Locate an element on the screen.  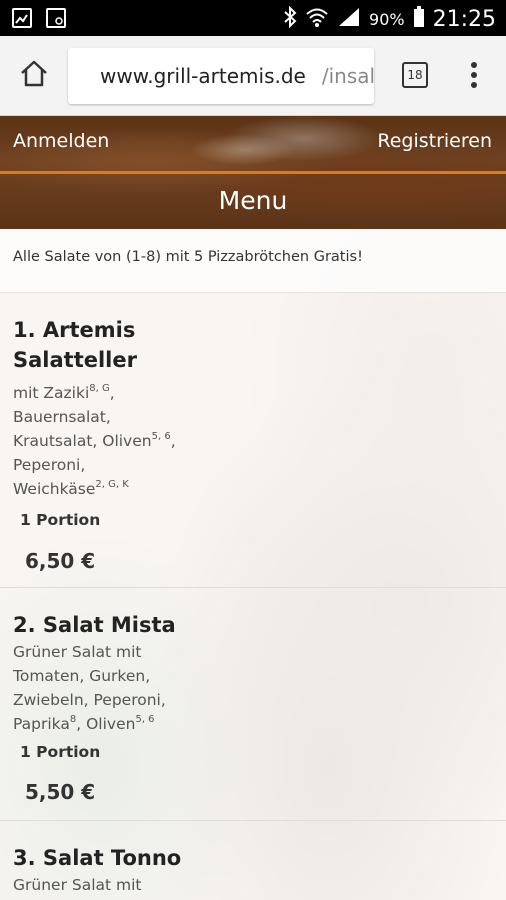
url-path: /insalat is located at coordinates (347, 76).